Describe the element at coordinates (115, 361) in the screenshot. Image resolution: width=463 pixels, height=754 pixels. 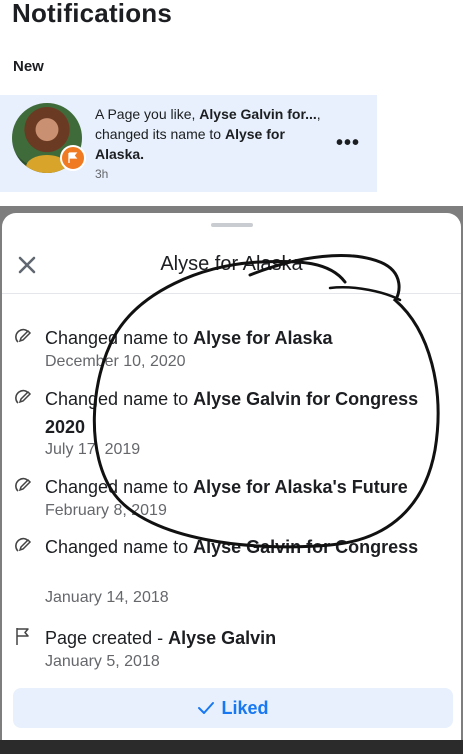
I see `history-date: December 10, 2020` at that location.